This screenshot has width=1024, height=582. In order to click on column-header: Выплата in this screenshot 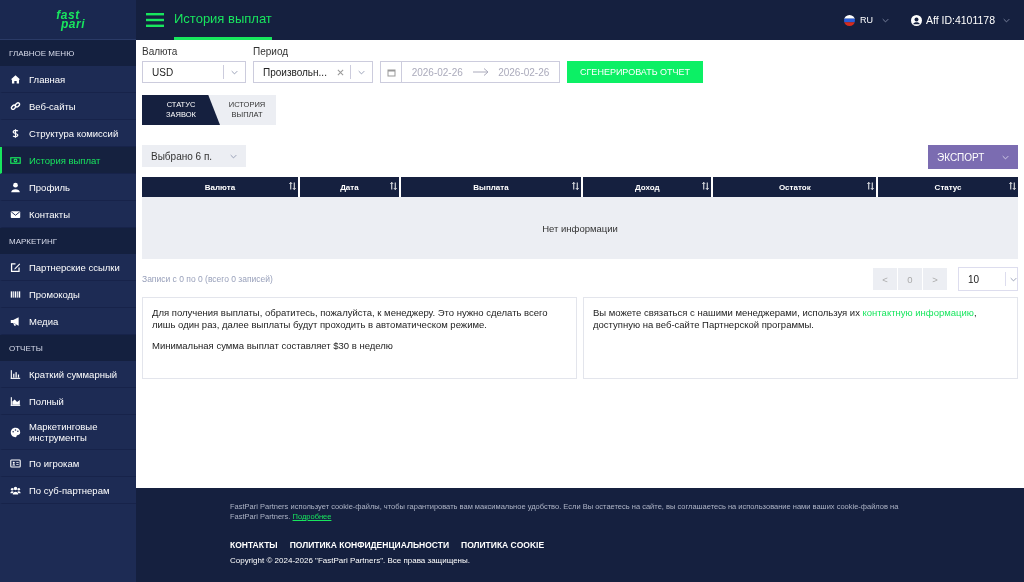, I will do `click(491, 187)`.